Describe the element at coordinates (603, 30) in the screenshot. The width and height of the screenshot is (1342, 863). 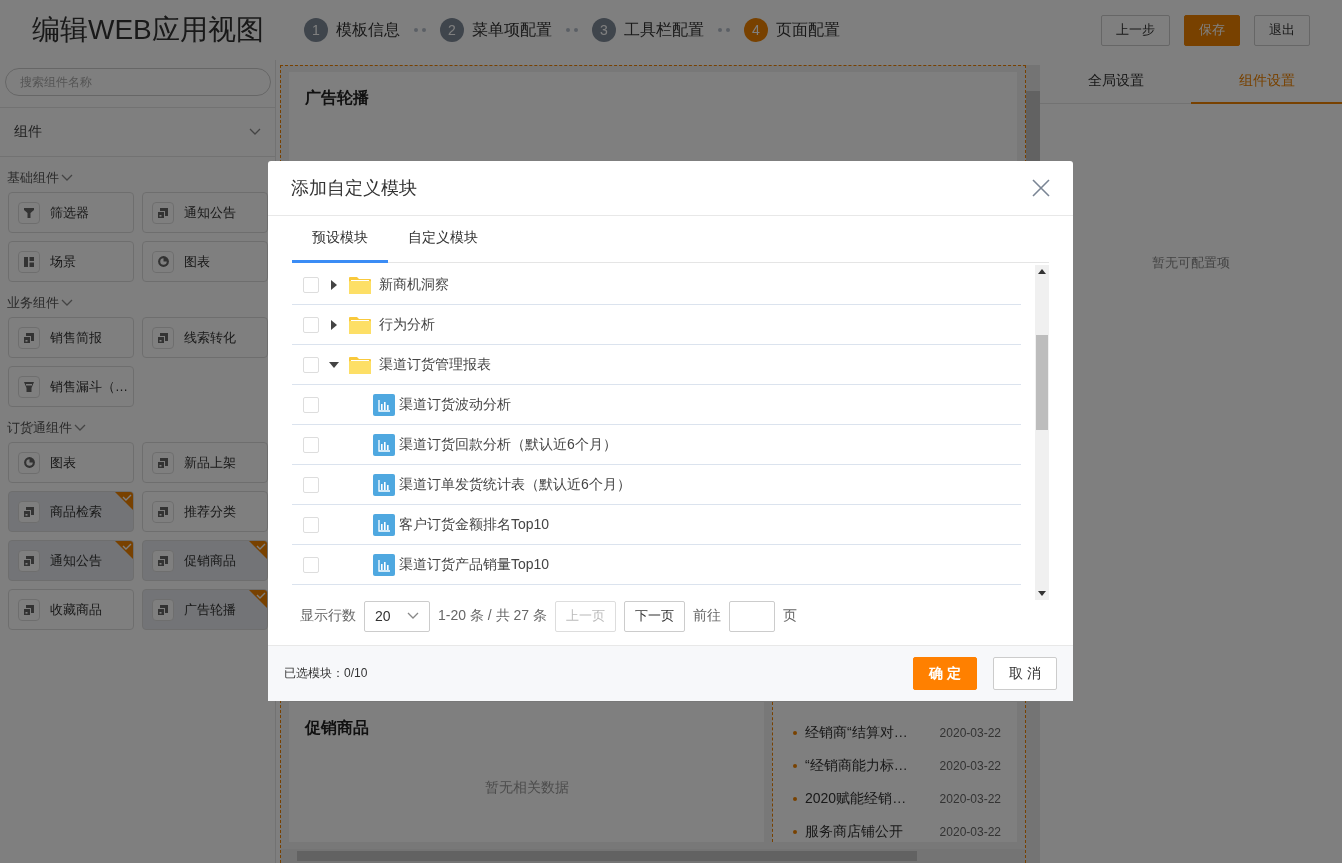
I see `step-number: 3` at that location.